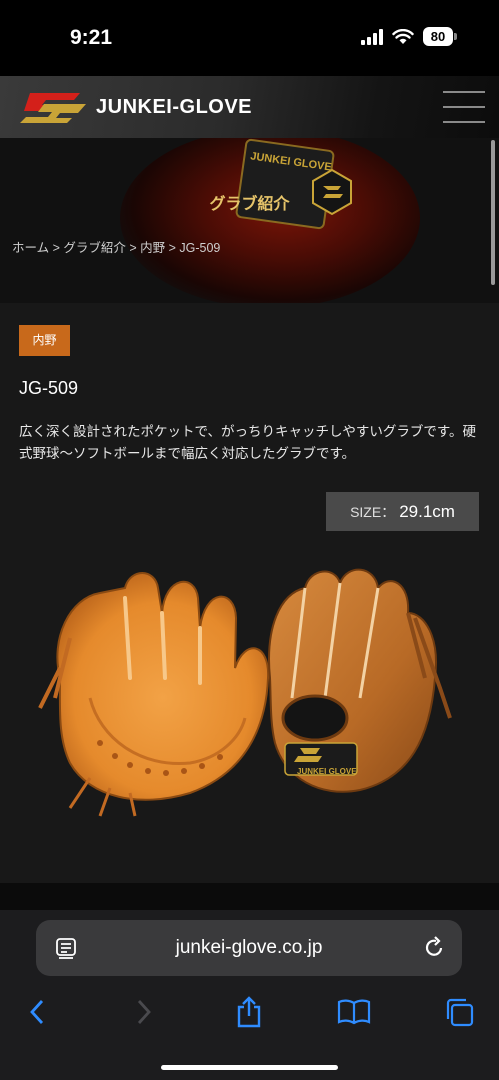 Image resolution: width=499 pixels, height=1080 pixels. What do you see at coordinates (249, 204) in the screenshot?
I see `page-title: グラブ紹介` at bounding box center [249, 204].